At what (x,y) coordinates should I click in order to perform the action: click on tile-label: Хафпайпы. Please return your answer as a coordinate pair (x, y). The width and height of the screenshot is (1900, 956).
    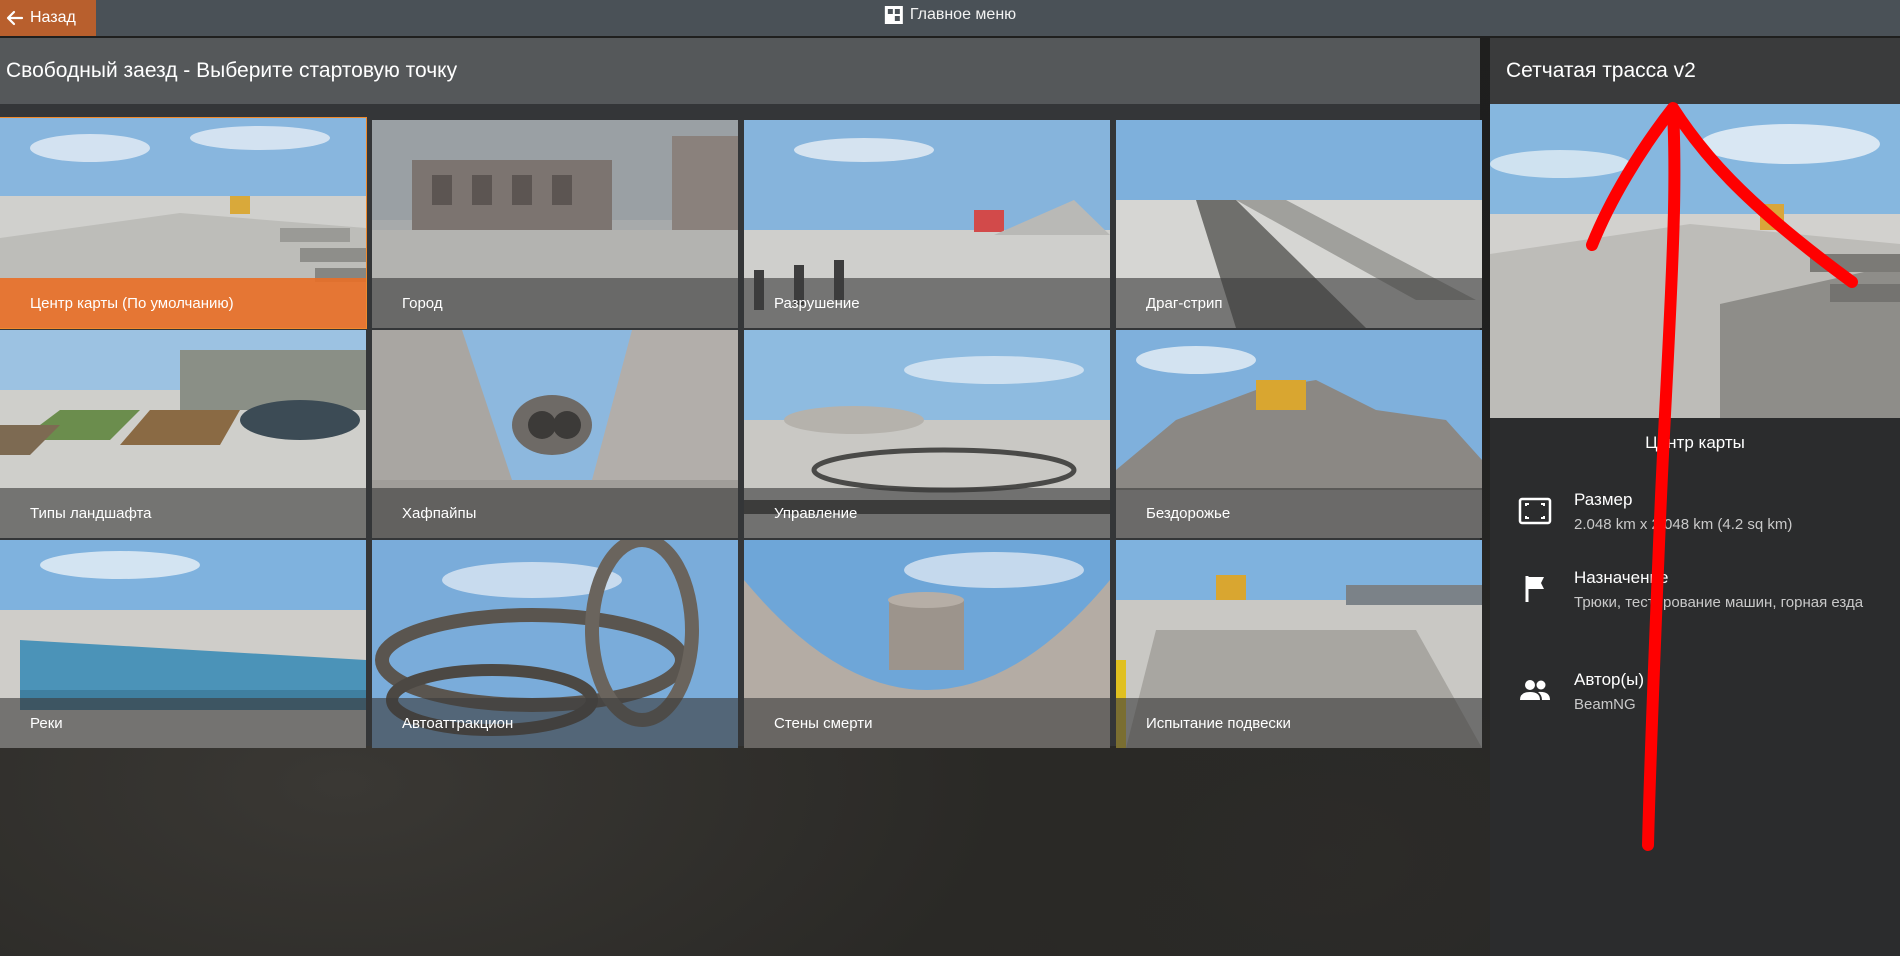
    Looking at the image, I should click on (555, 513).